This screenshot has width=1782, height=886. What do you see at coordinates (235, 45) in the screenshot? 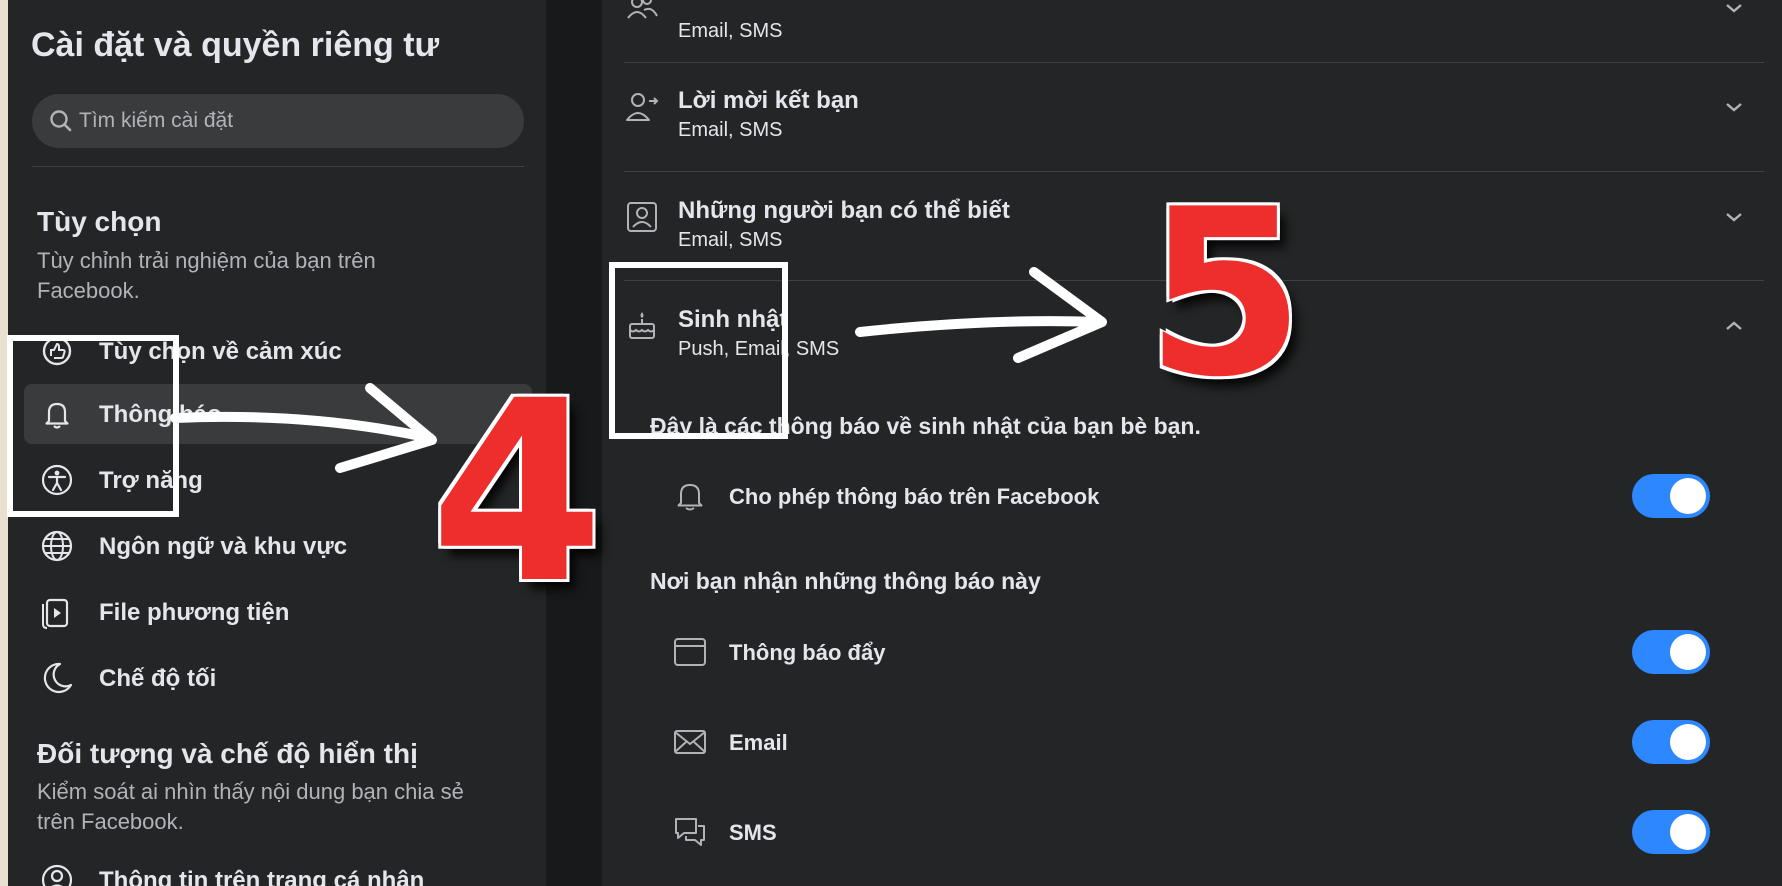
I see `sidebar-title: Cài đặt và quyền riêng tư` at bounding box center [235, 45].